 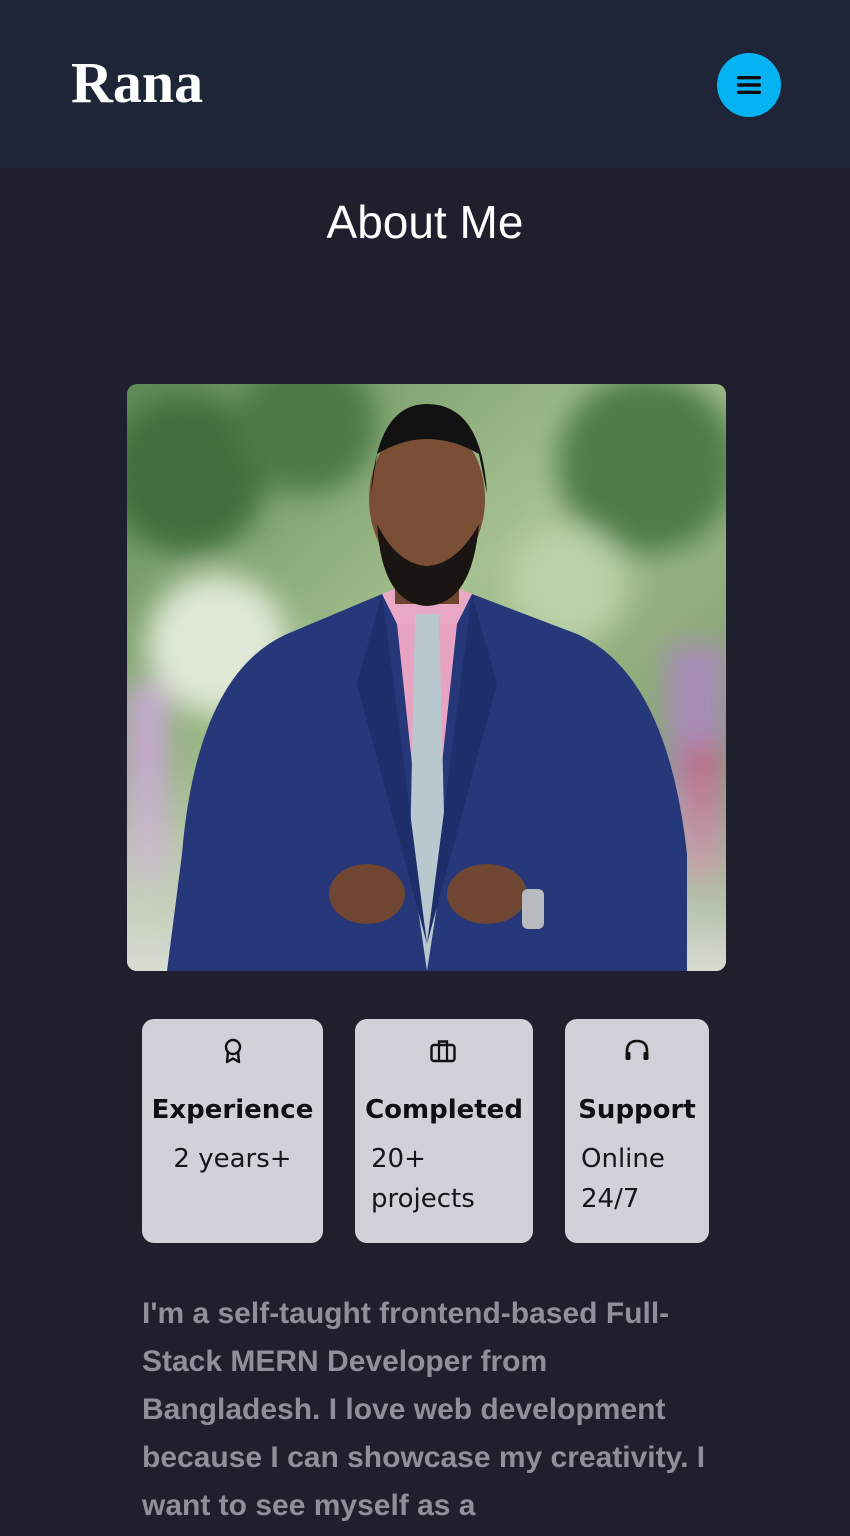 I want to click on hamburger-menu-icon, so click(x=749, y=85).